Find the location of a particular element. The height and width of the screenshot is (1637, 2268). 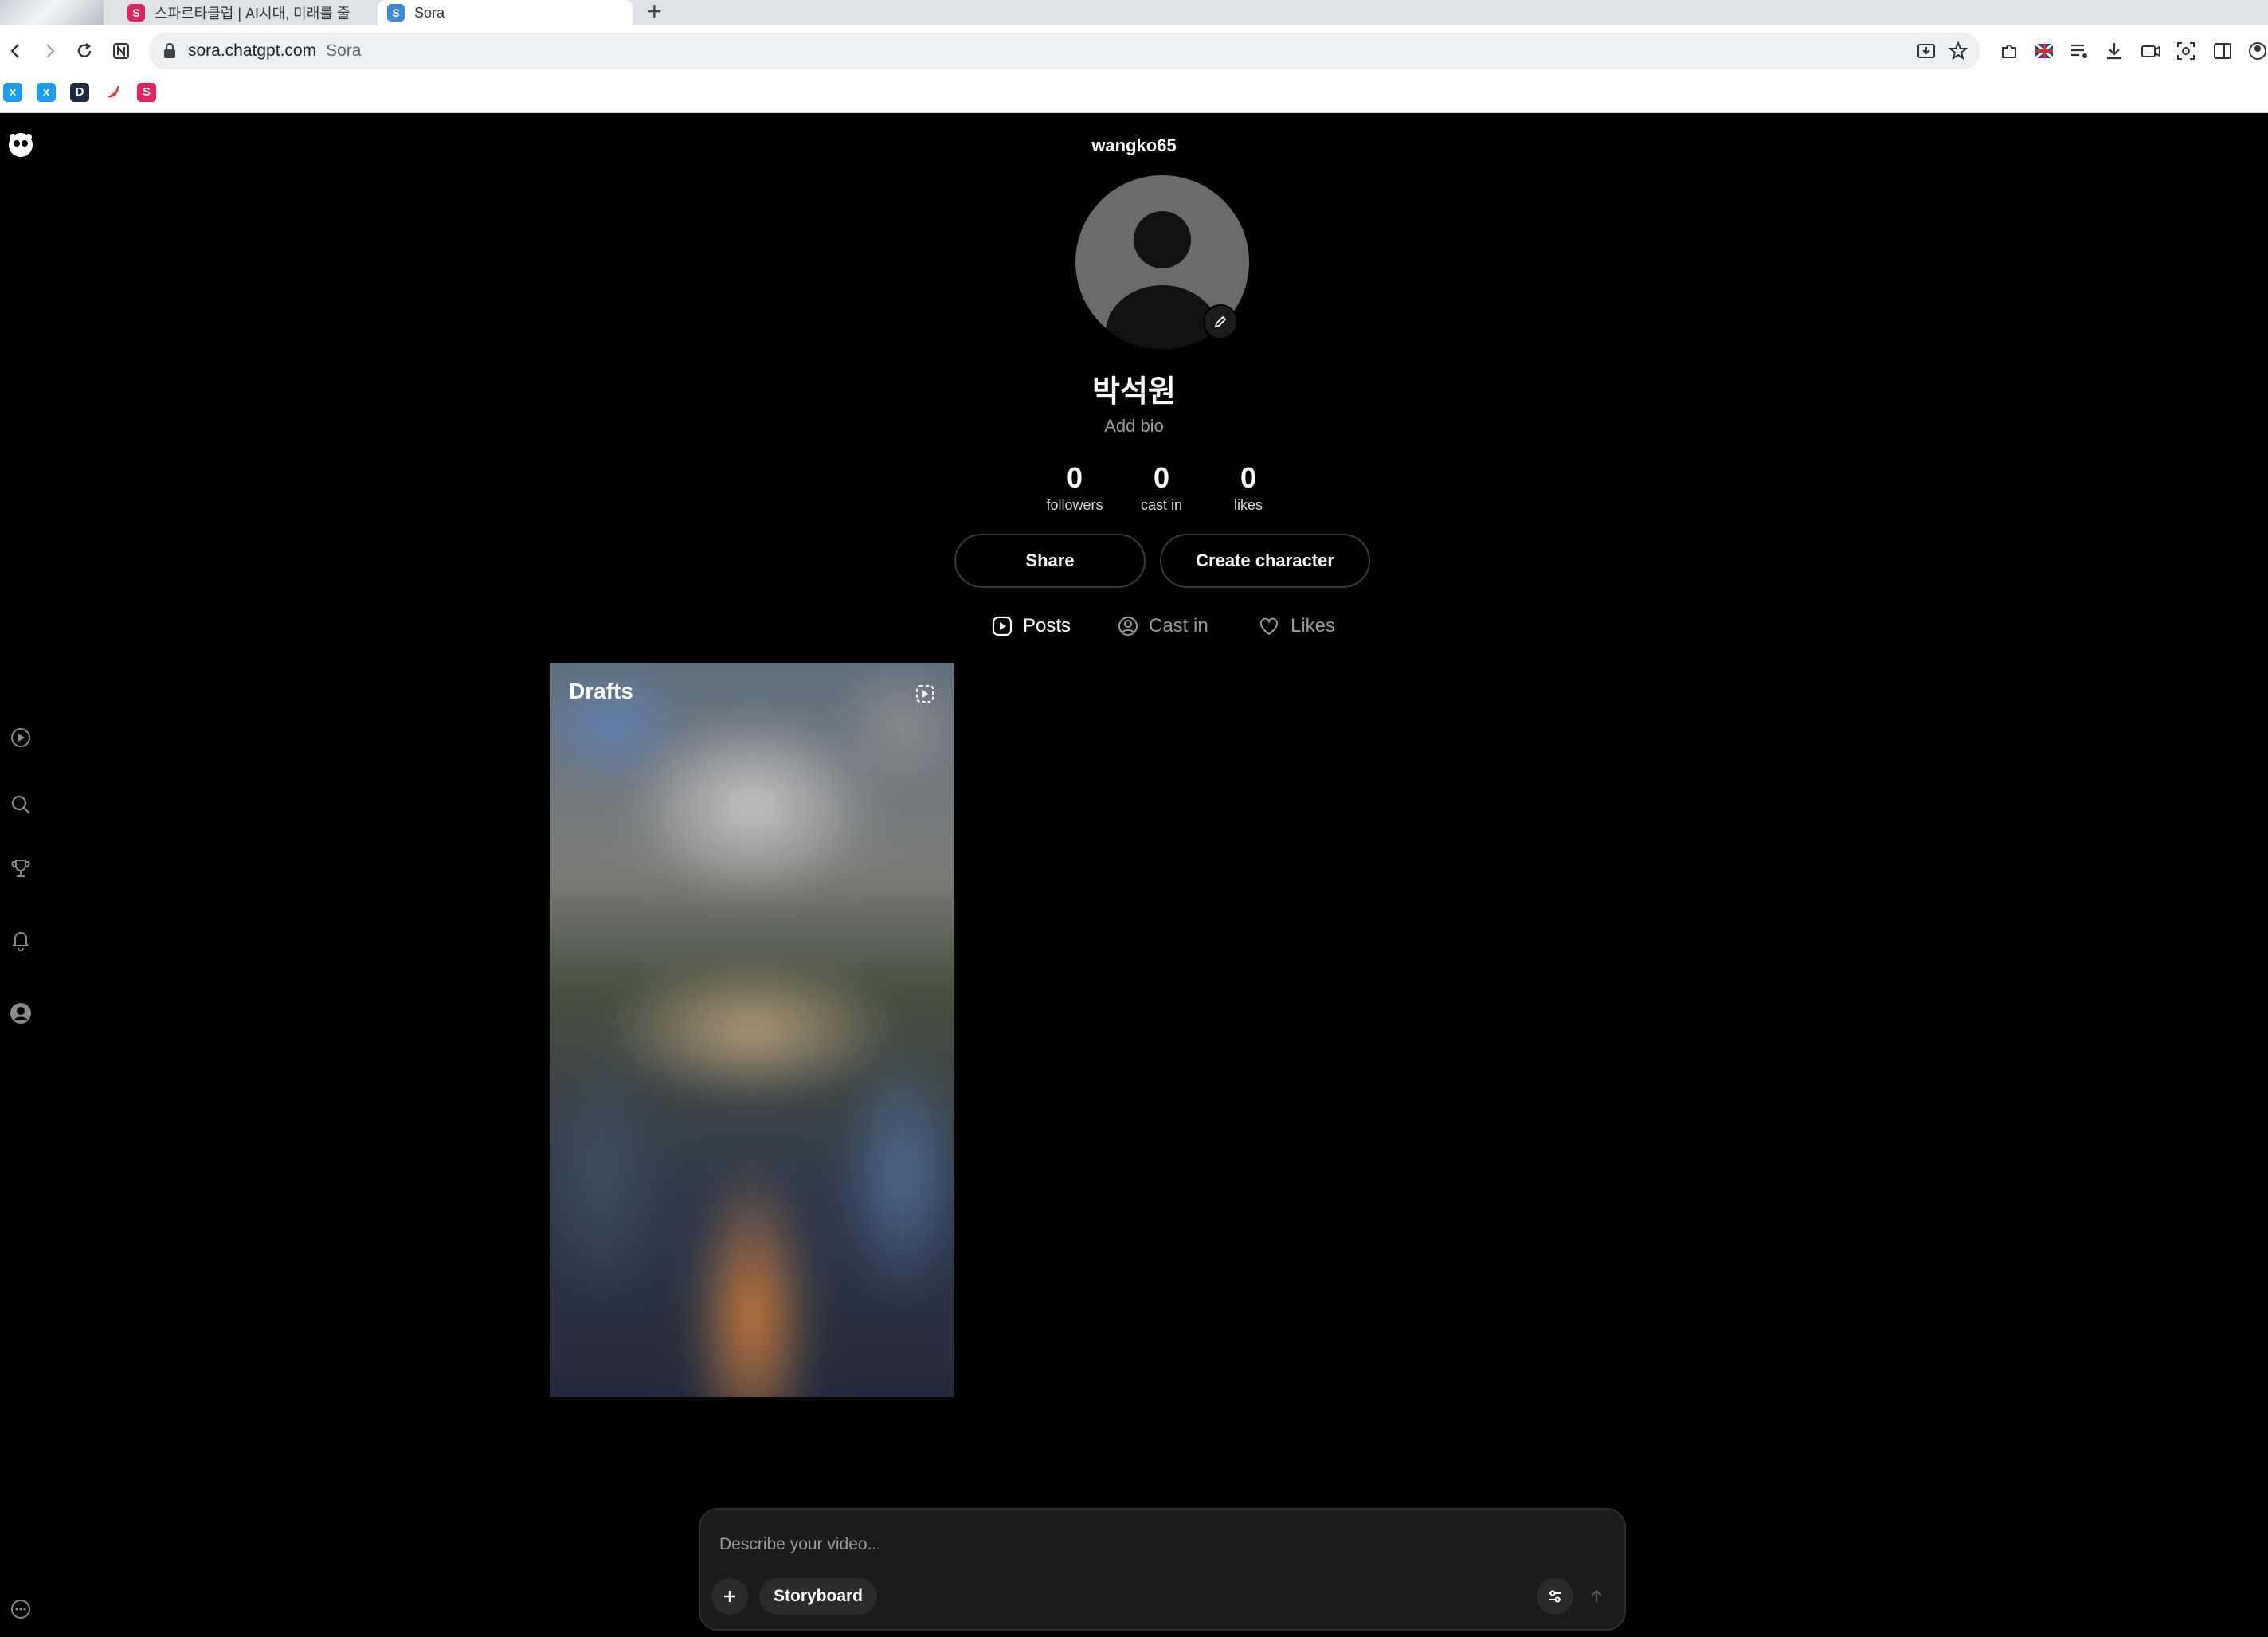

tab-sparta: S 스파르타클럽 | AI시대, 미래를 줄 is located at coordinates (247, 12).